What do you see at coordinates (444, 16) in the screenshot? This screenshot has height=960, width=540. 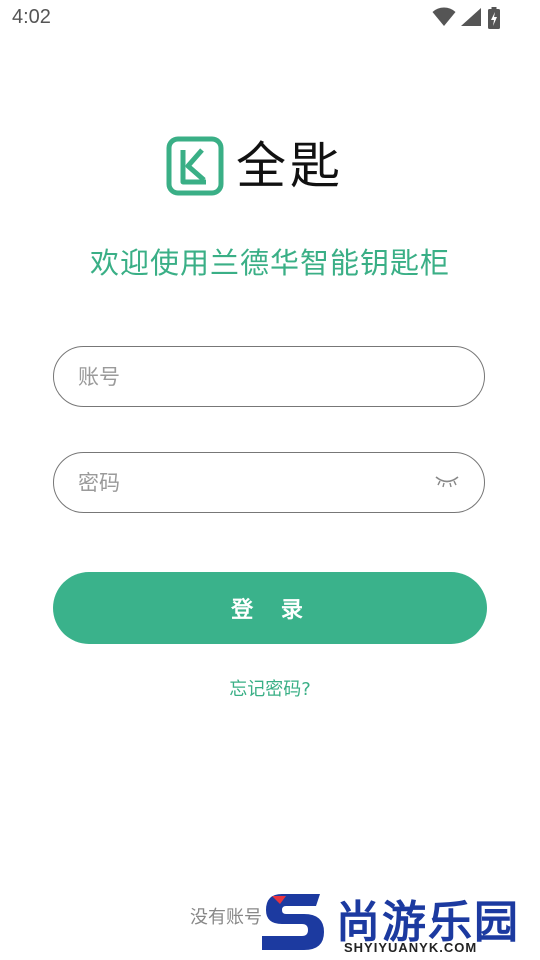 I see `wifi-icon` at bounding box center [444, 16].